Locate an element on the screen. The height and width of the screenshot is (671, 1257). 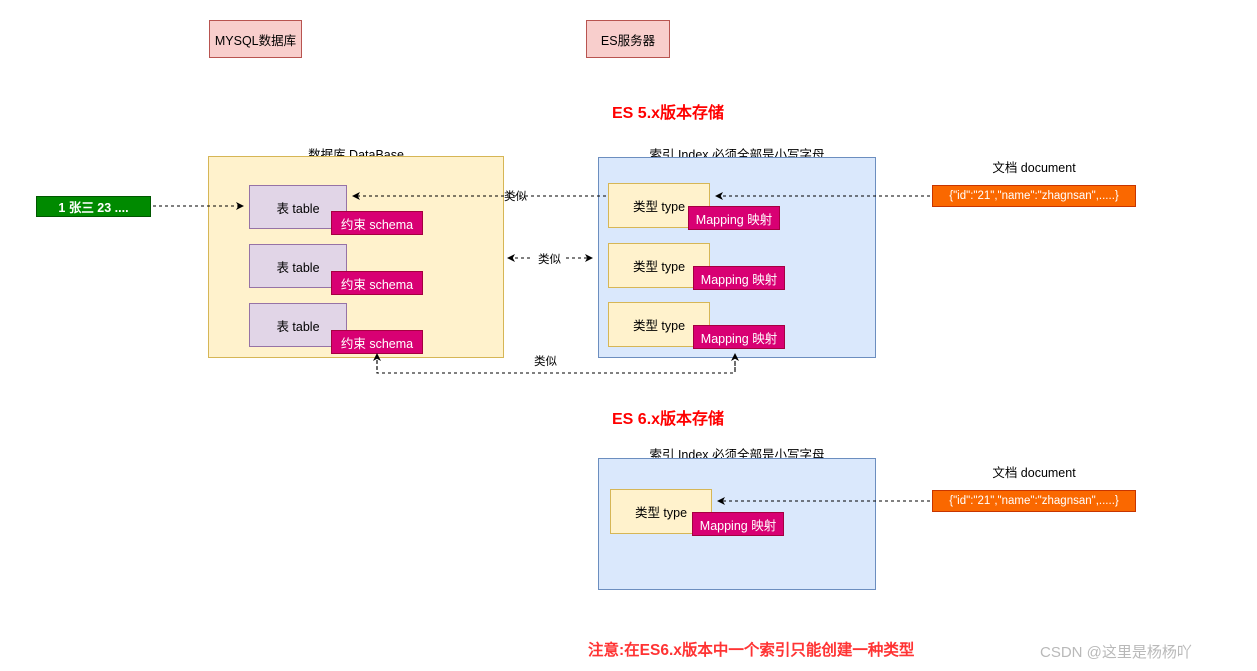
es6-document-box: {"id":"21","name":"zhagnsan",.....} is located at coordinates (1034, 501).